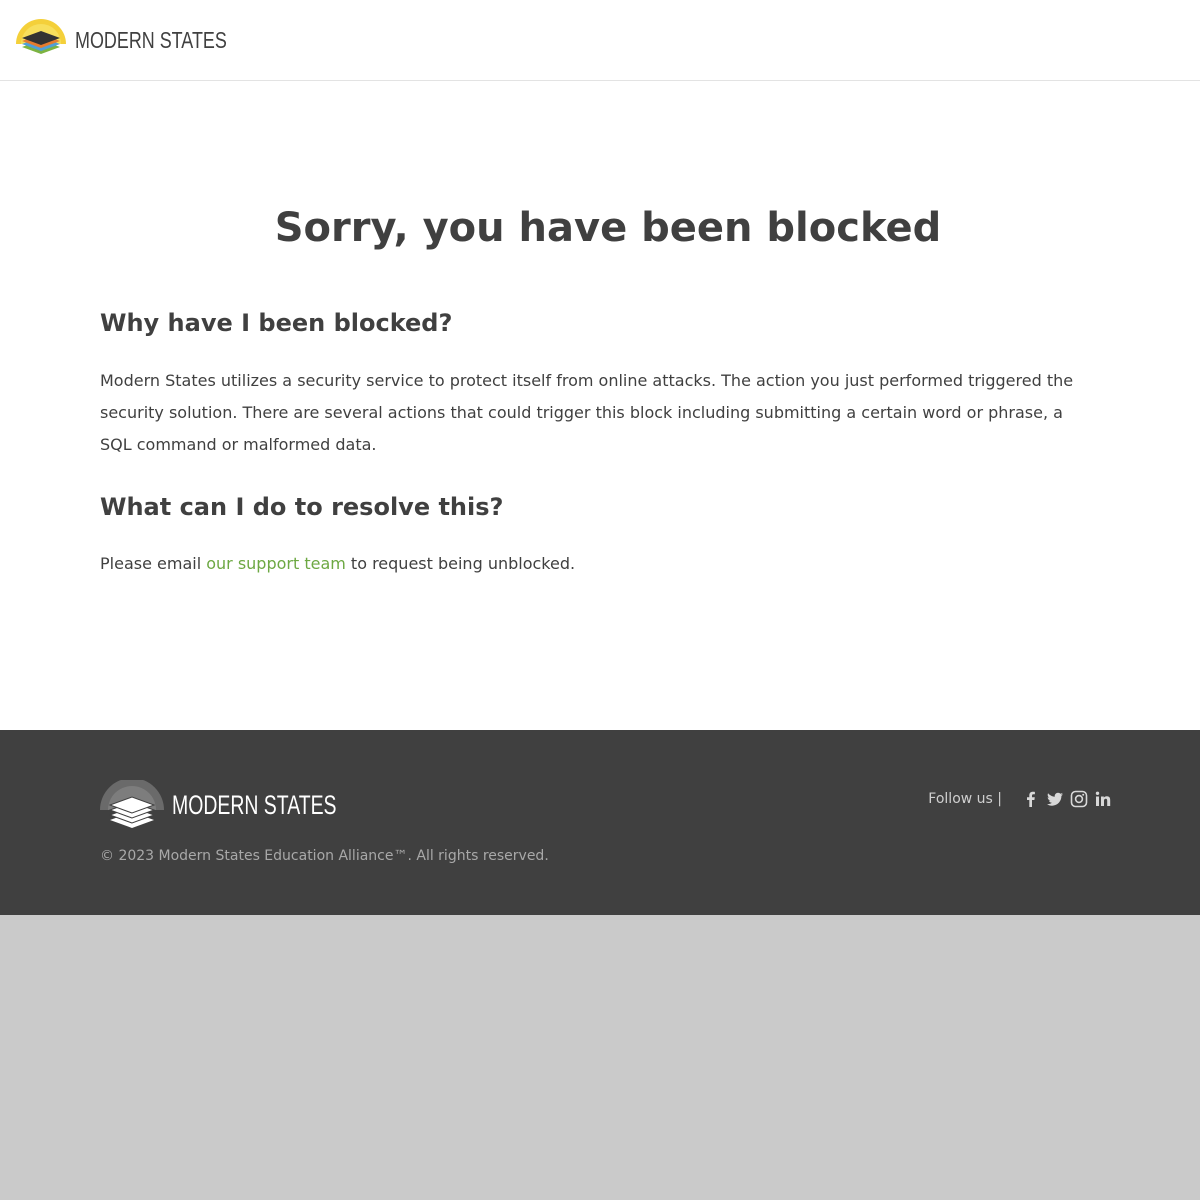 The image size is (1200, 1200). What do you see at coordinates (608, 228) in the screenshot?
I see `page-title: Sorry, you have been blocked` at bounding box center [608, 228].